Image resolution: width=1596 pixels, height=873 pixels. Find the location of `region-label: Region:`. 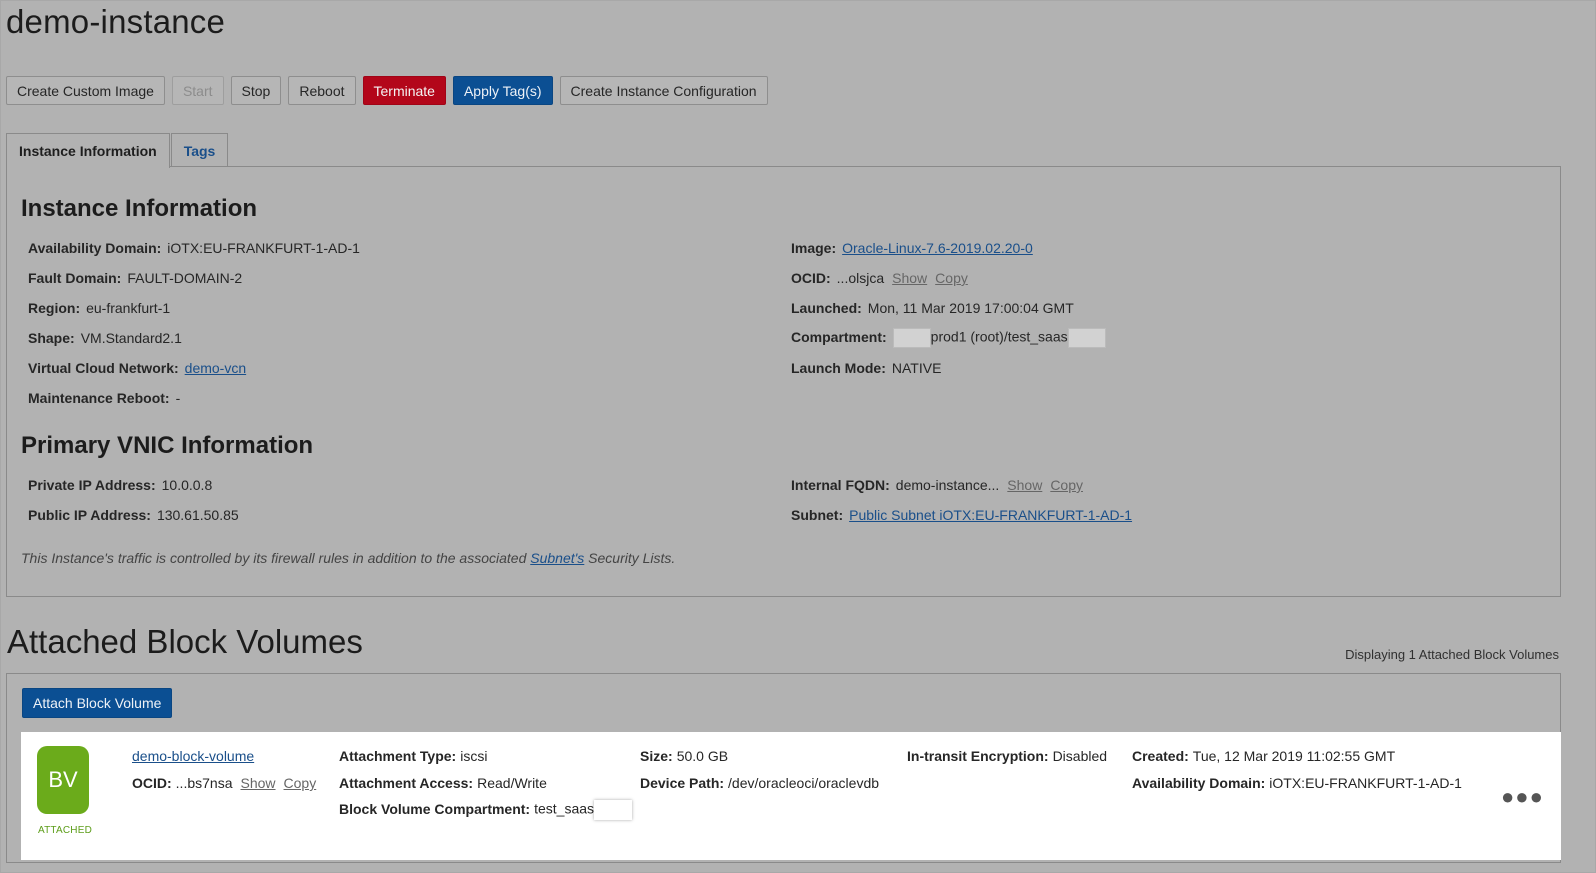

region-label: Region: is located at coordinates (54, 308).